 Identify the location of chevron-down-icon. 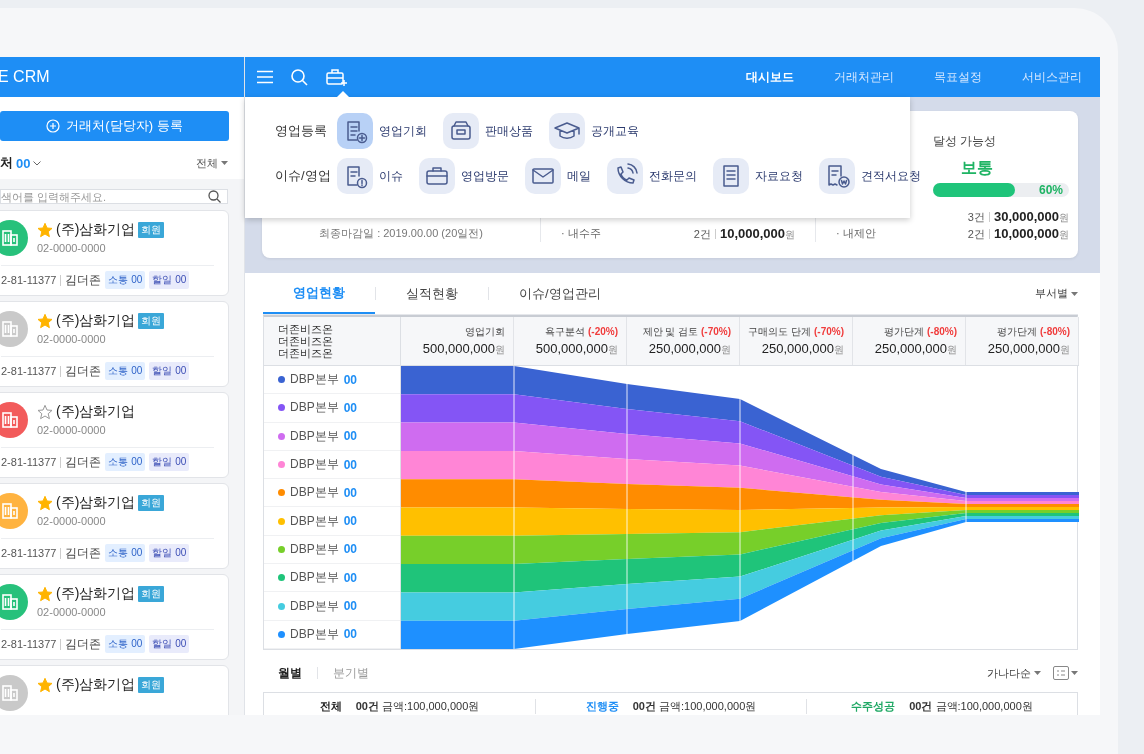
(37, 163).